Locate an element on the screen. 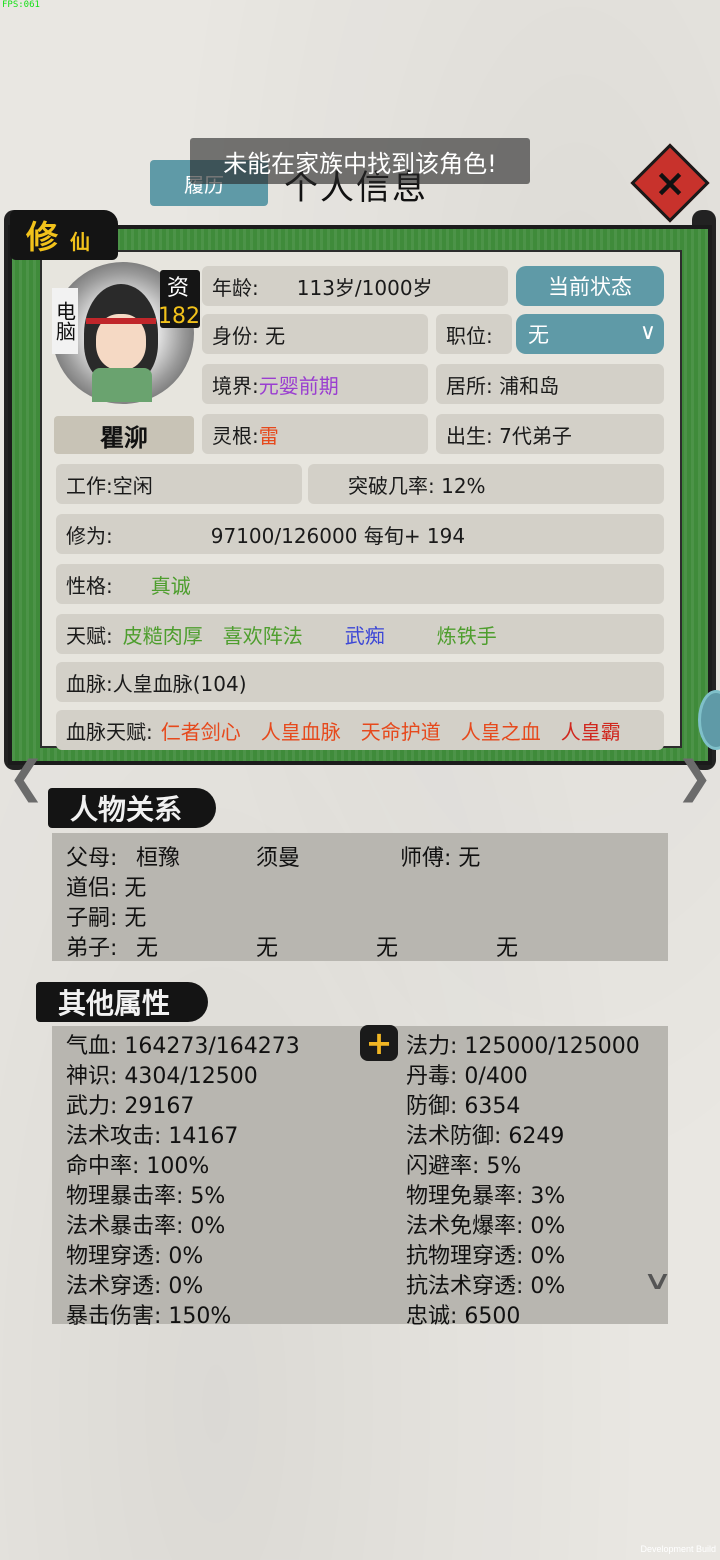  spirit-root-label: 灵根: is located at coordinates (235, 435).